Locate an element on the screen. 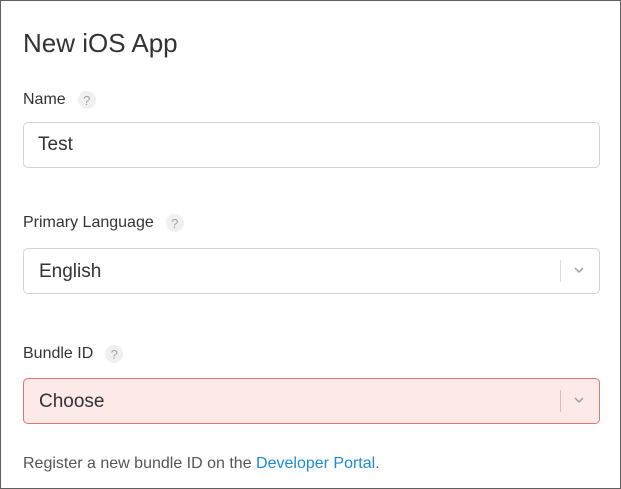  bundle-id-label-row: Bundle ID ? is located at coordinates (73, 354).